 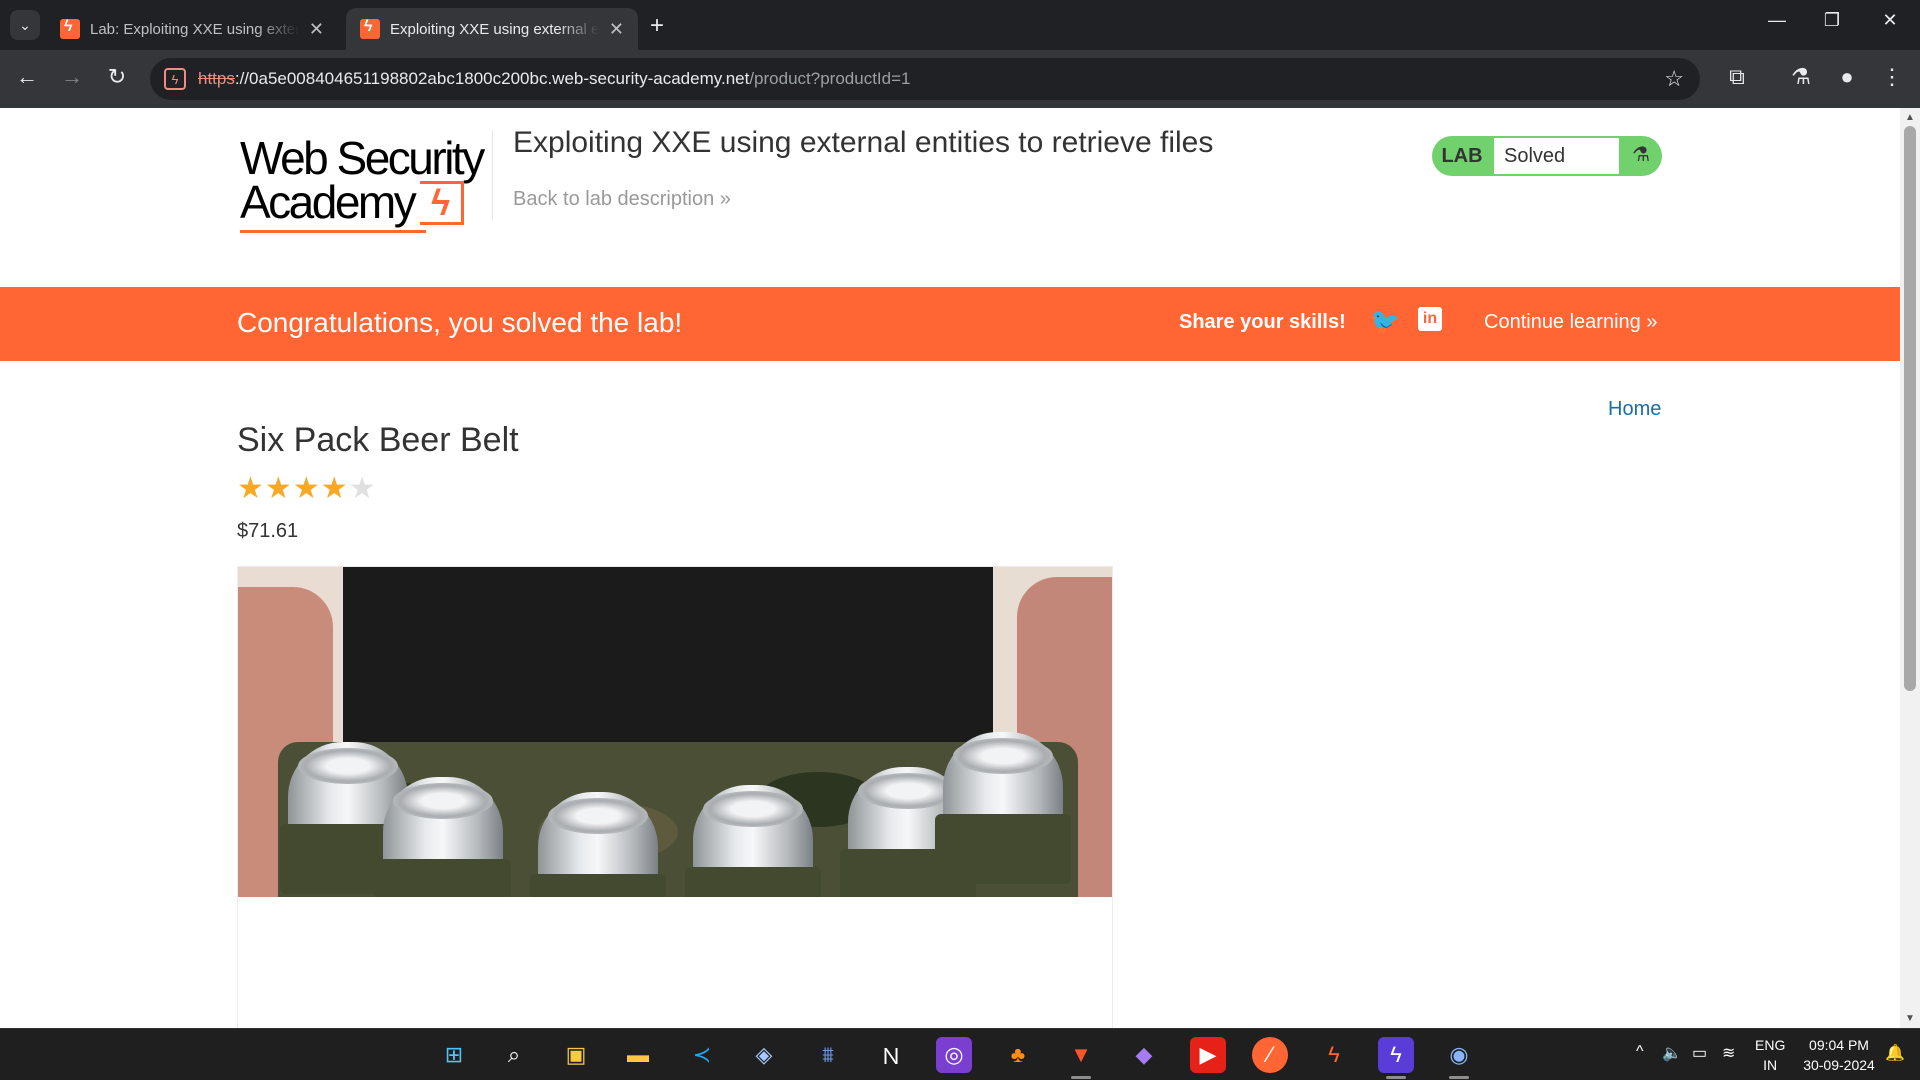 What do you see at coordinates (764, 1055) in the screenshot?
I see `virtualbox-icon: ◈` at bounding box center [764, 1055].